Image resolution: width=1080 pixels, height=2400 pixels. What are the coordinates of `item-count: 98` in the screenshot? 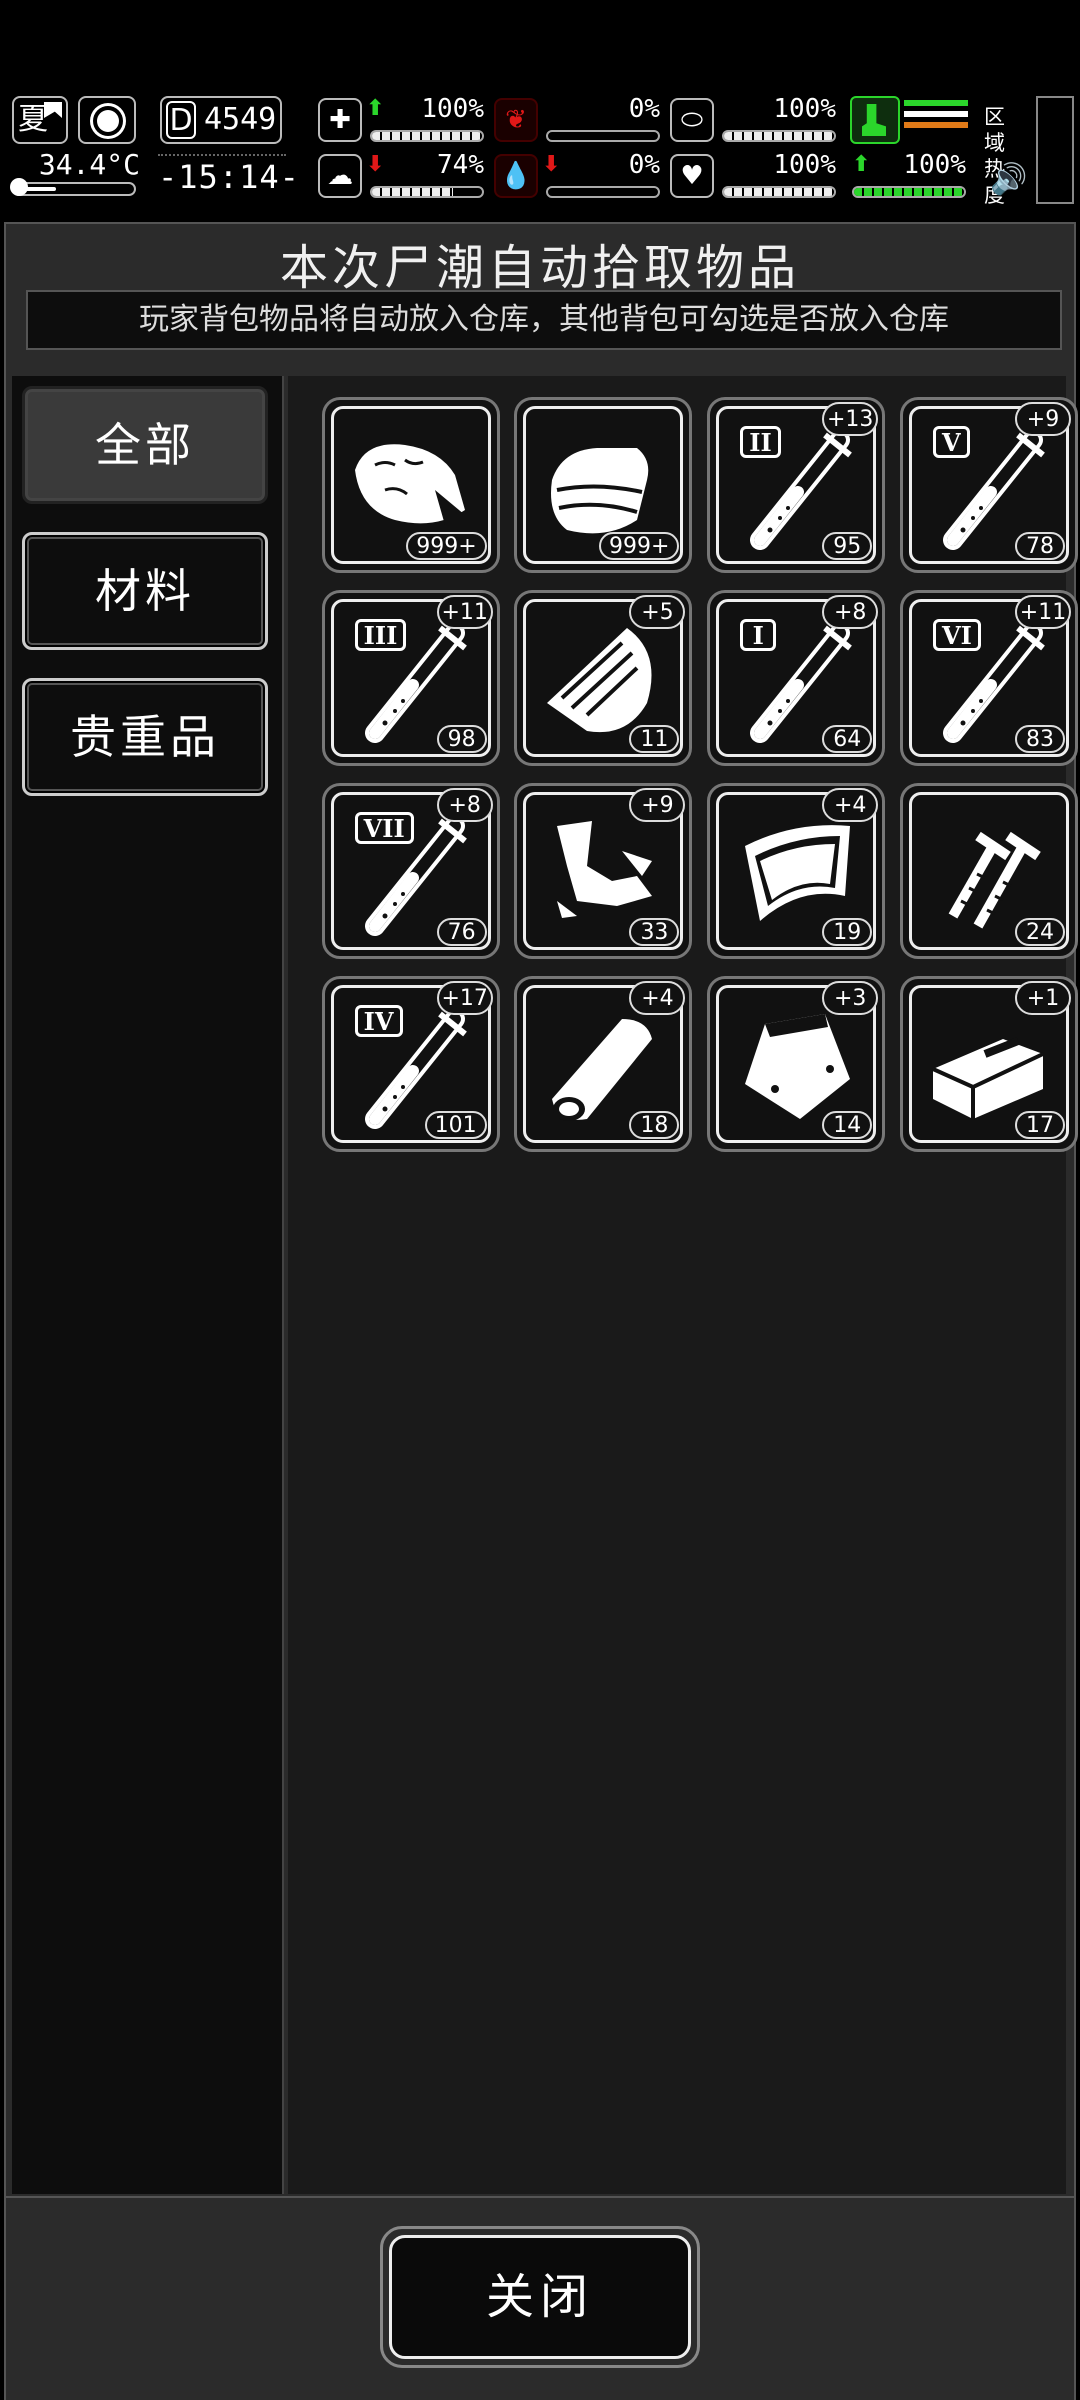 It's located at (461, 739).